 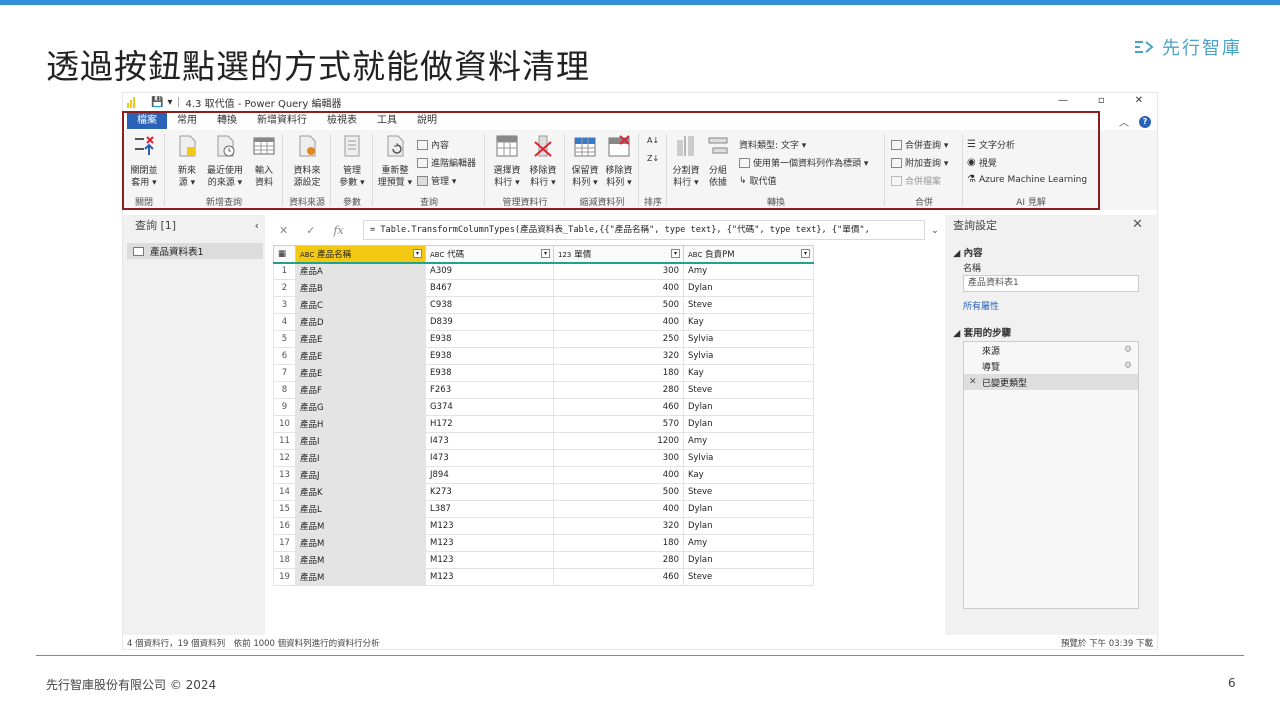 I want to click on row-number: 9, so click(x=284, y=407).